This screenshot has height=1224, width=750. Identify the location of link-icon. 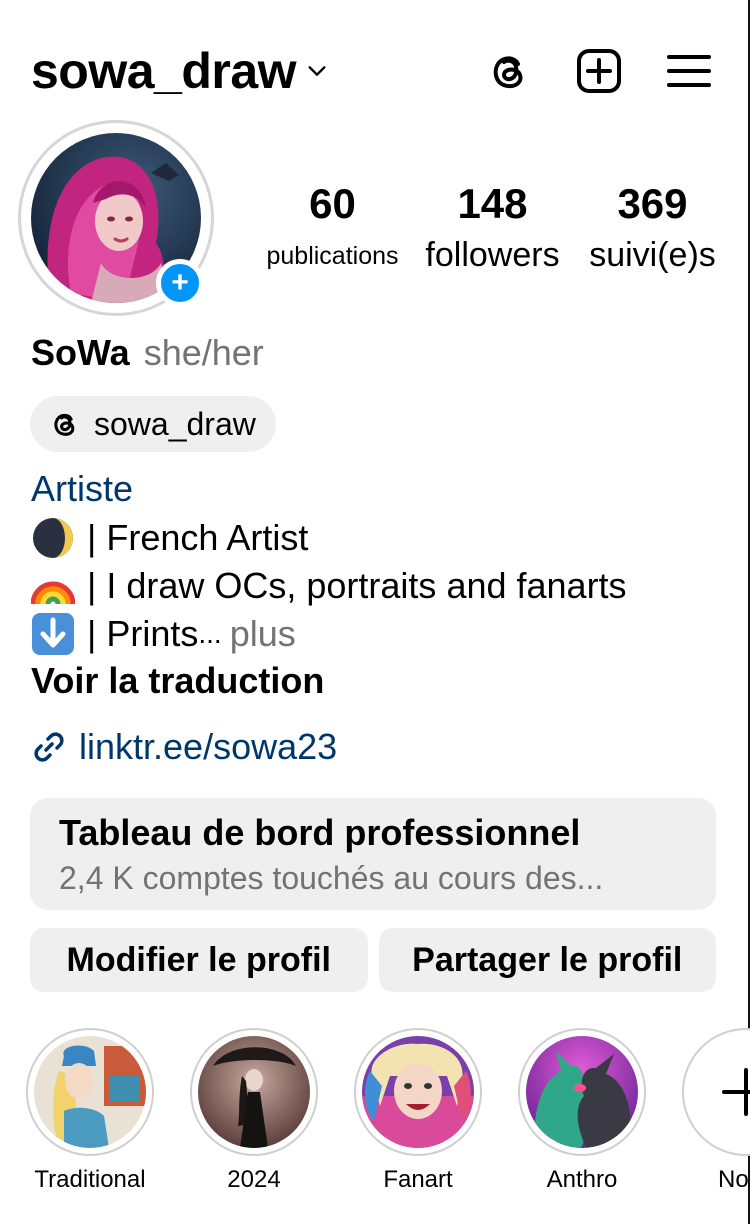
(49, 747).